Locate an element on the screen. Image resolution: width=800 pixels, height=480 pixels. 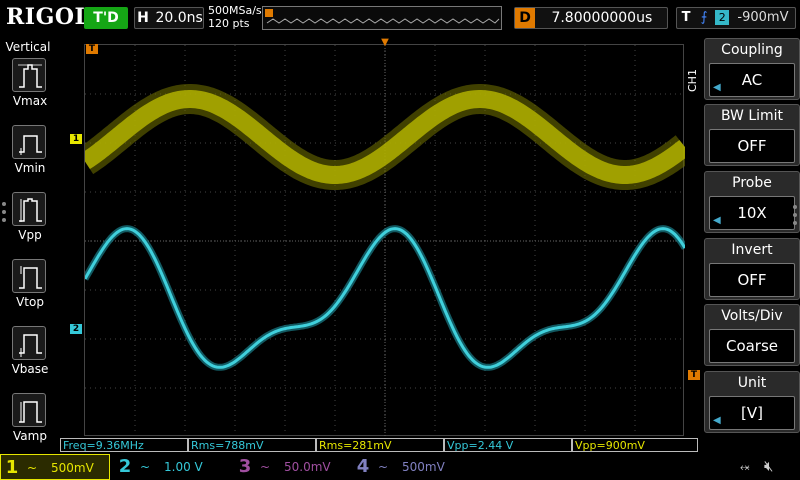
vbase-icon is located at coordinates (29, 343).